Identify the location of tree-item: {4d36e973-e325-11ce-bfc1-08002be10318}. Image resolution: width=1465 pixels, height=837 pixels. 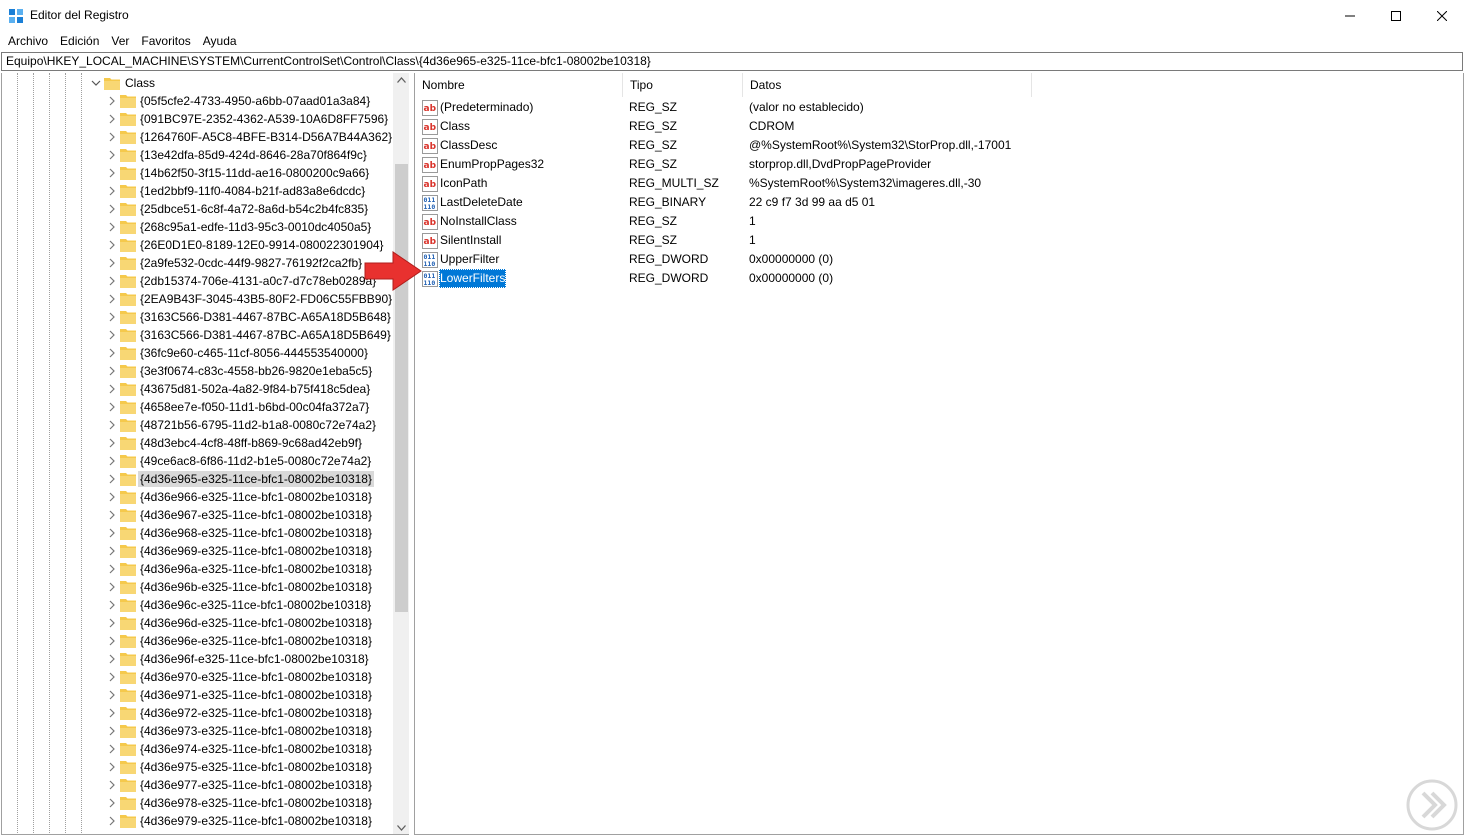
(198, 731).